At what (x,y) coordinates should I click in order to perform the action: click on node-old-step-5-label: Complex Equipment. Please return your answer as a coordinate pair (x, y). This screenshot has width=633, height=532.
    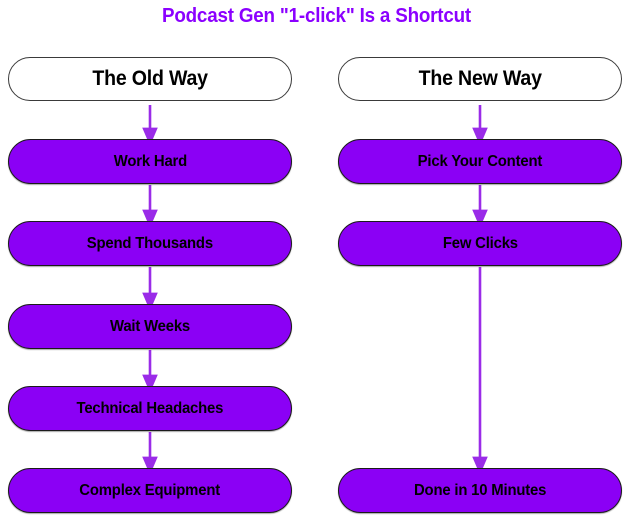
    Looking at the image, I should click on (150, 490).